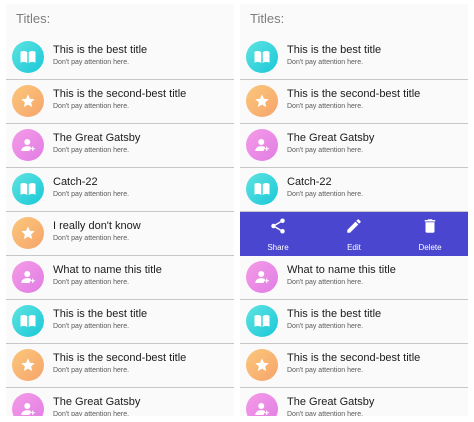 This screenshot has width=474, height=422. Describe the element at coordinates (354, 230) in the screenshot. I see `edit-icon` at that location.